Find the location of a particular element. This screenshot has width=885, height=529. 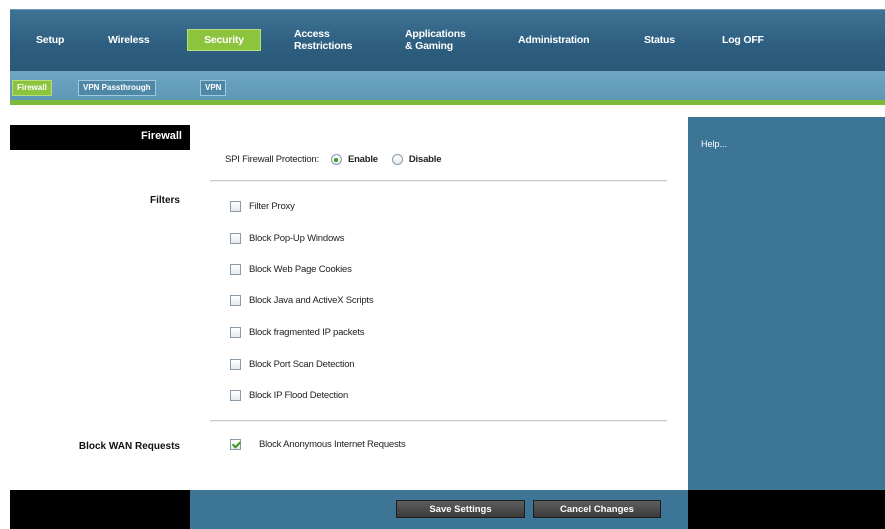

nav-applications-gaming: Applications & Gaming is located at coordinates (435, 40).